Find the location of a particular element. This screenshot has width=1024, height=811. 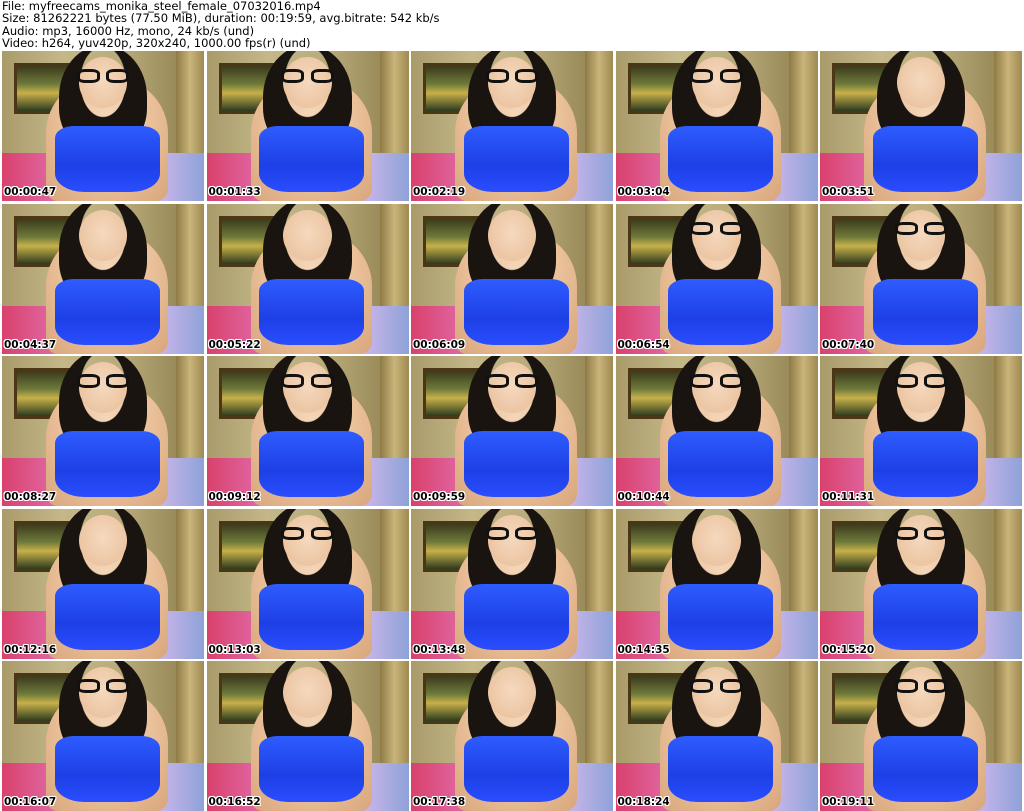

video-thumbnail: 00:05:22 is located at coordinates (307, 278).